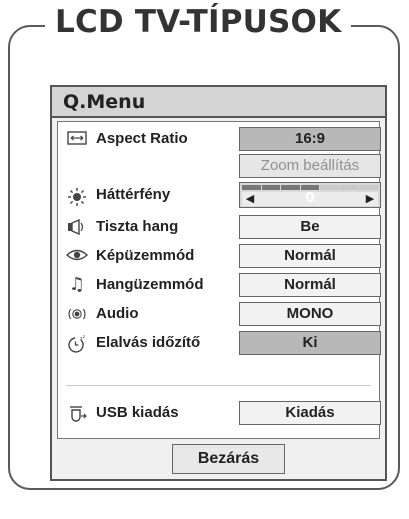 This screenshot has width=409, height=519. I want to click on picture-mode-value: Normál, so click(310, 256).